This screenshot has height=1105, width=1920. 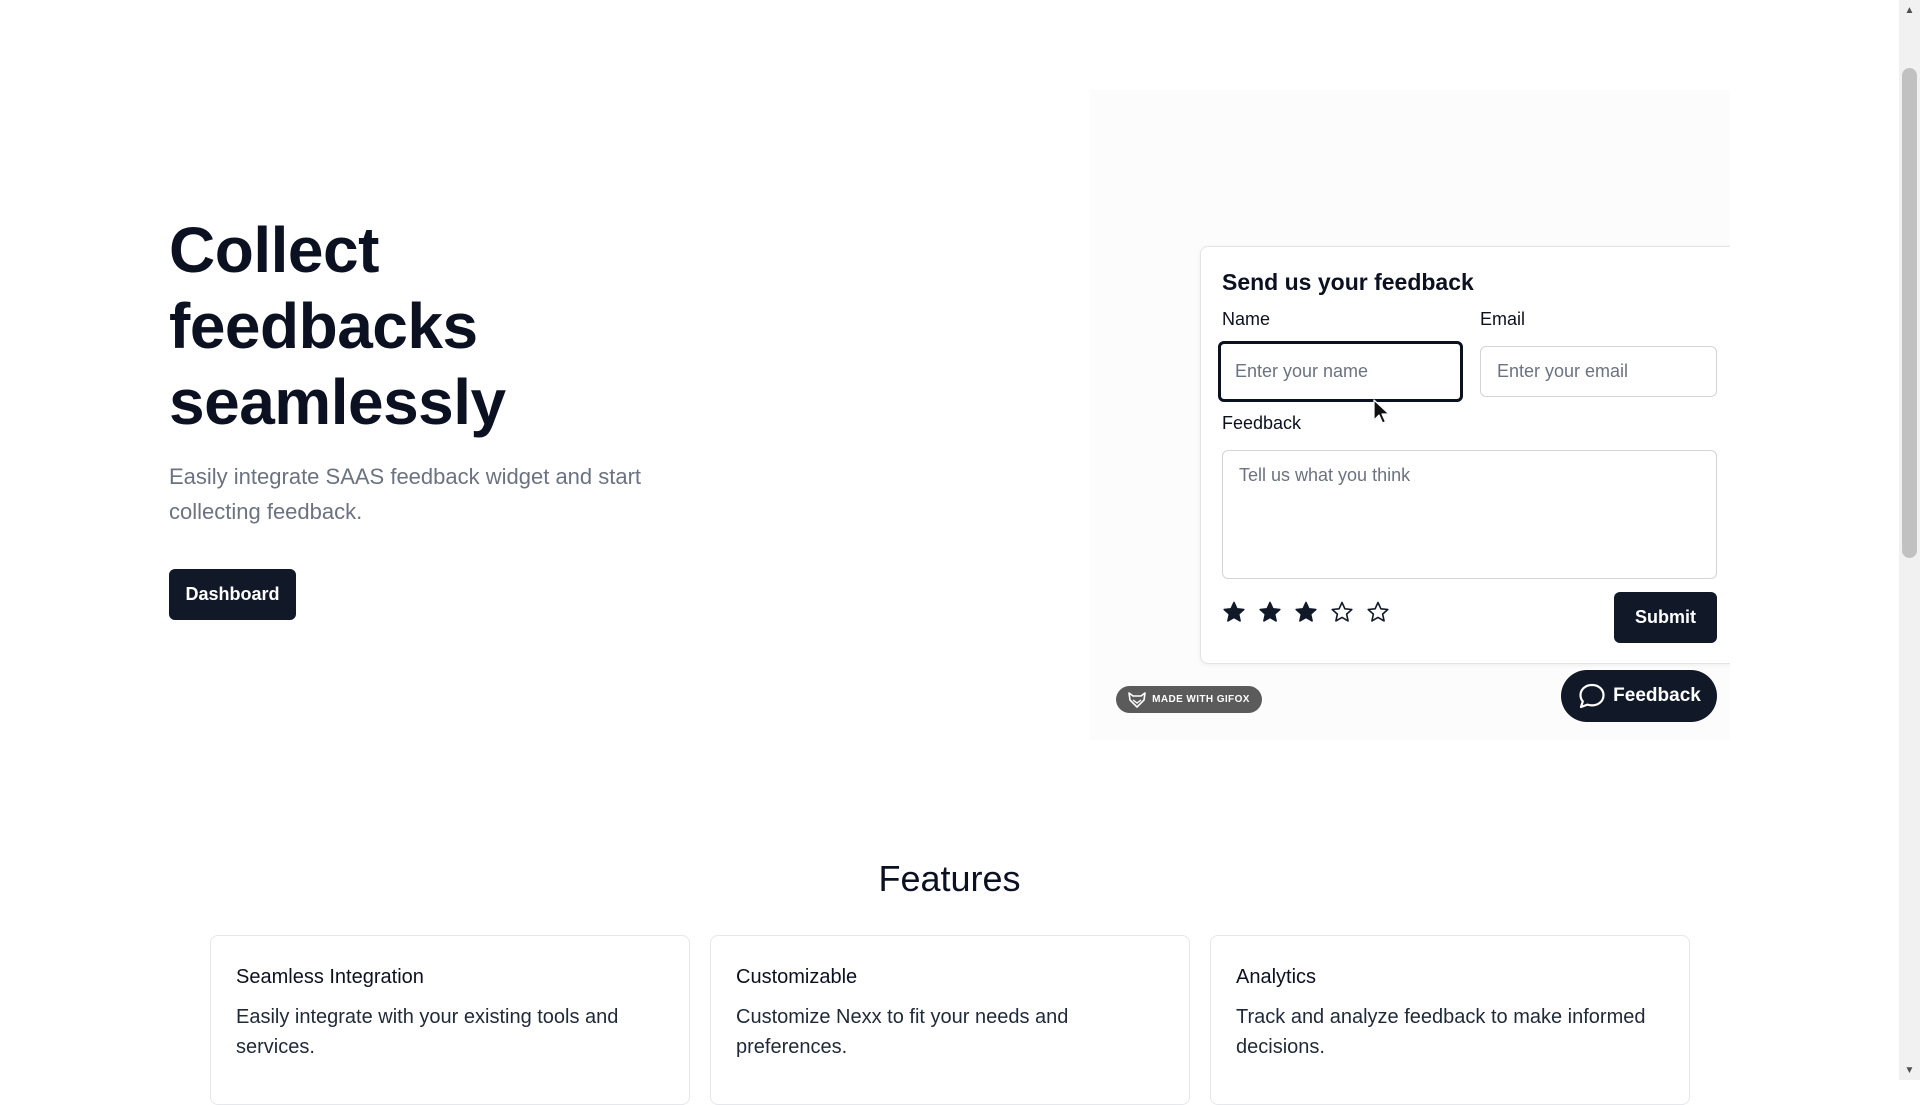 I want to click on feature-card-title: Customizable, so click(x=797, y=977).